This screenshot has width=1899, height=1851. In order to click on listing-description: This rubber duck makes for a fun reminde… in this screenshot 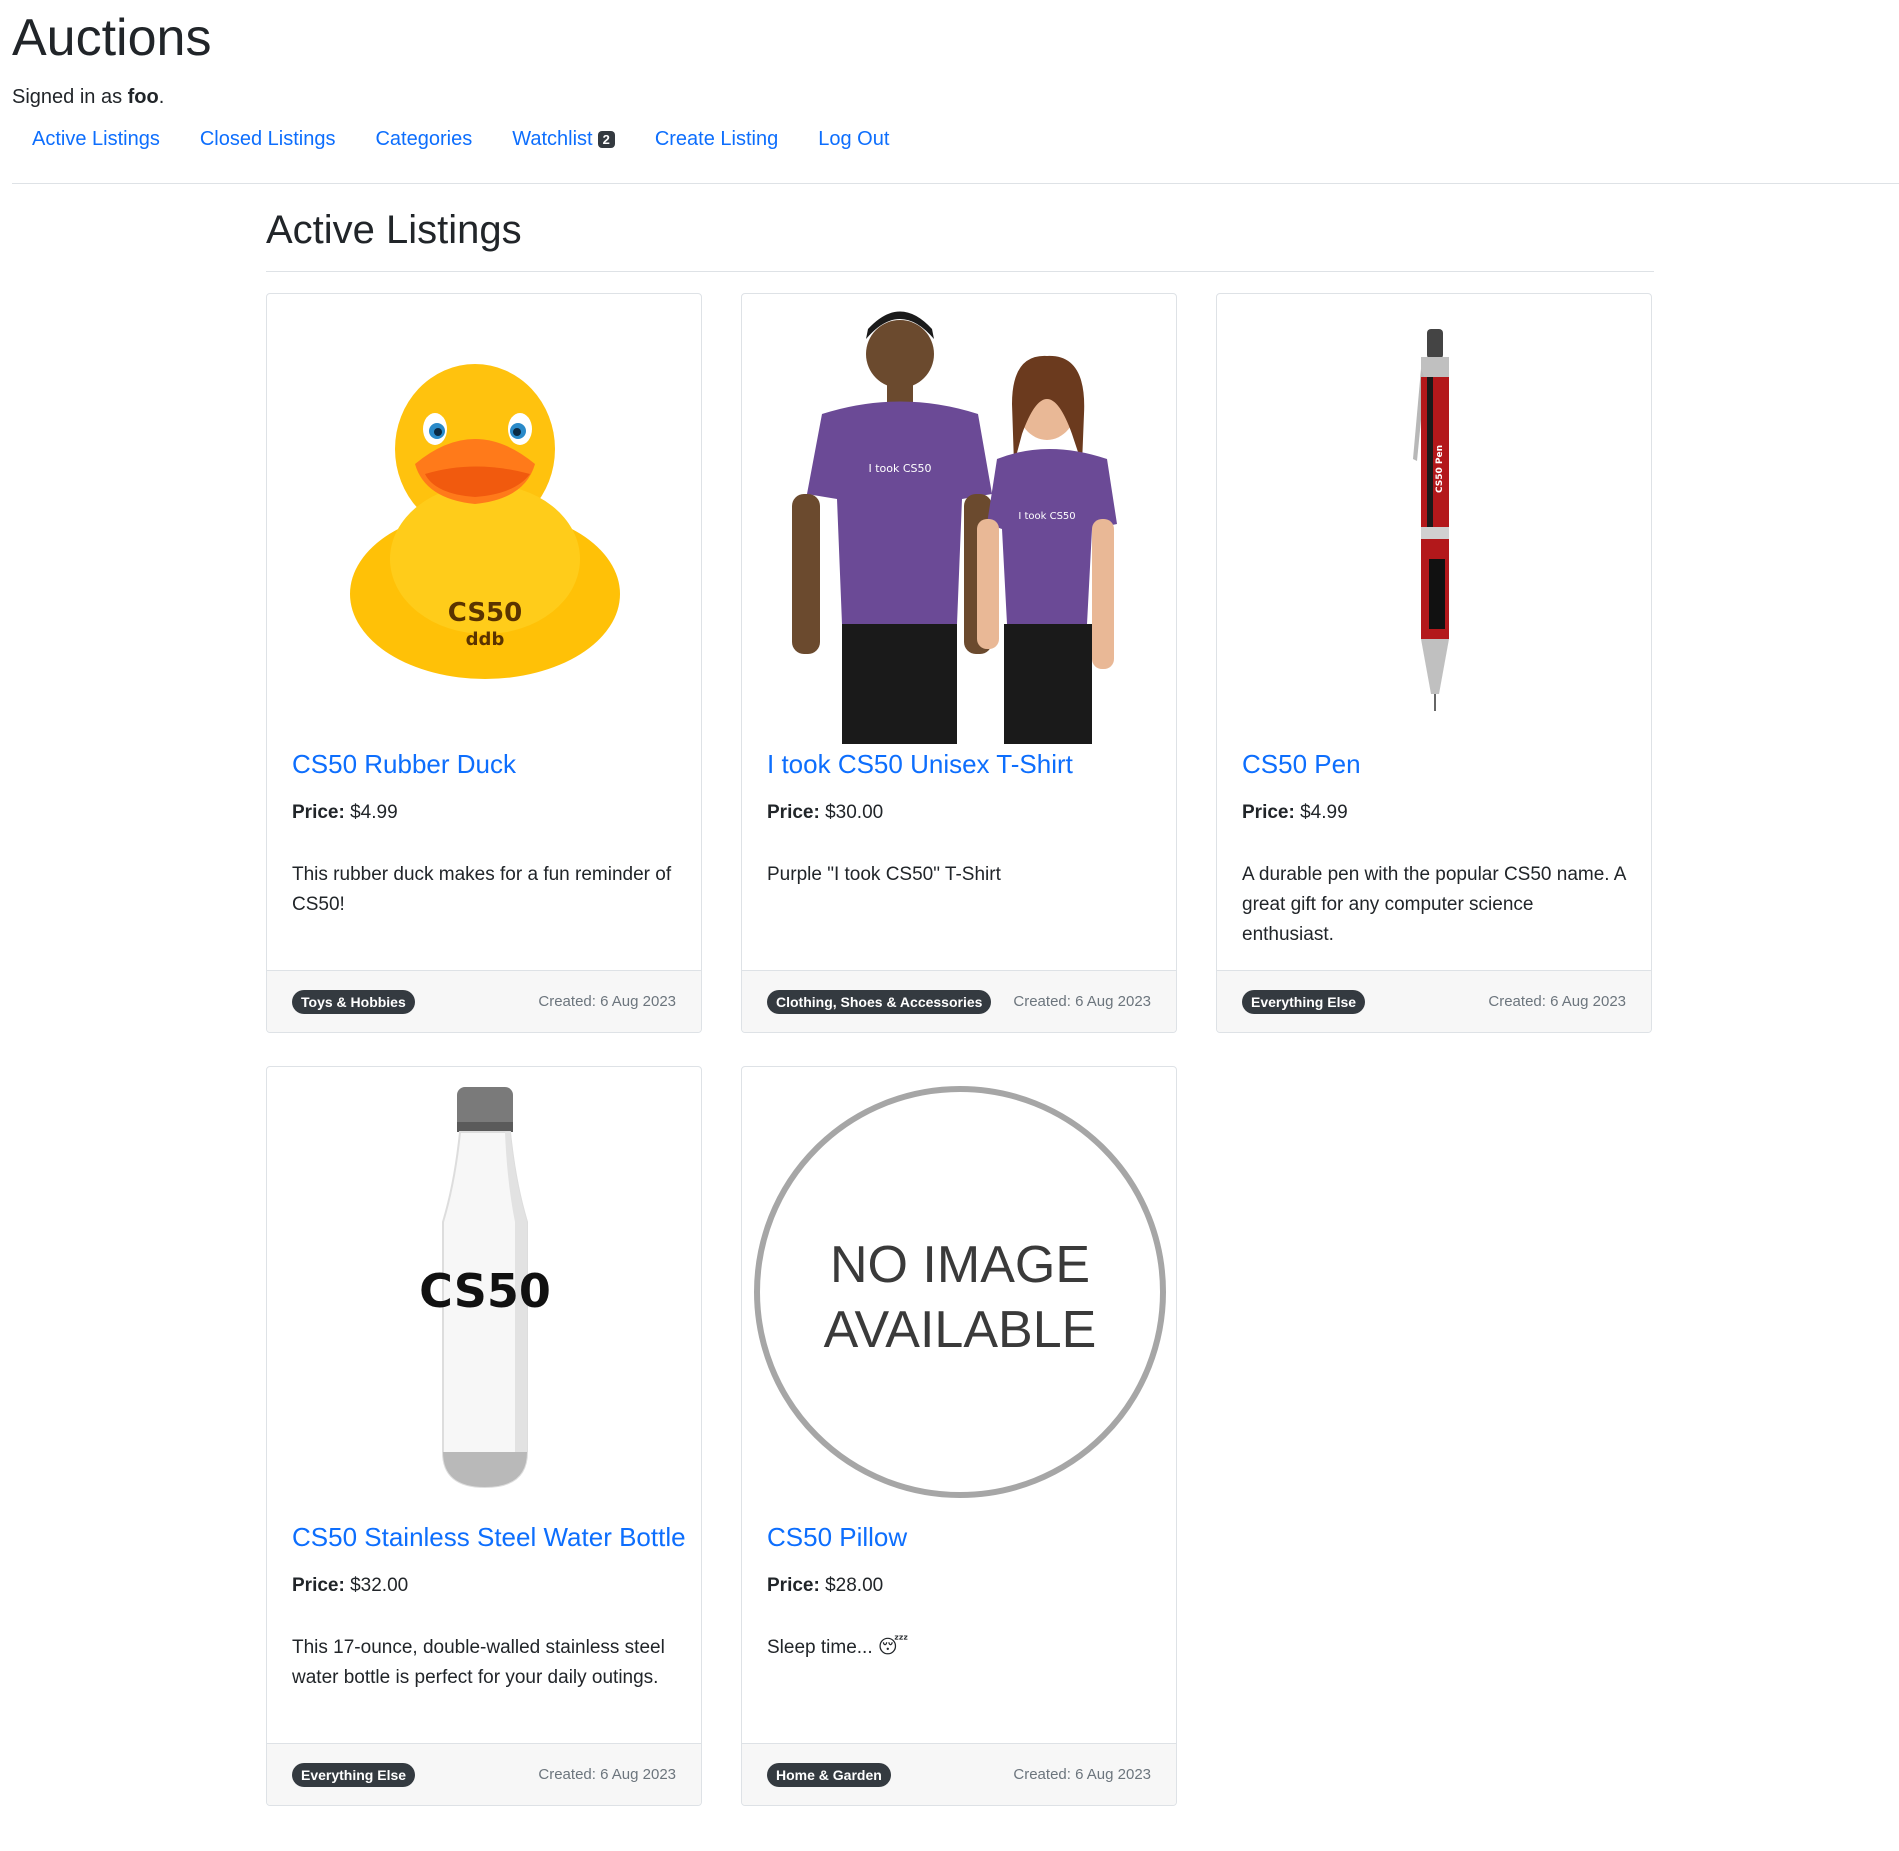, I will do `click(482, 889)`.